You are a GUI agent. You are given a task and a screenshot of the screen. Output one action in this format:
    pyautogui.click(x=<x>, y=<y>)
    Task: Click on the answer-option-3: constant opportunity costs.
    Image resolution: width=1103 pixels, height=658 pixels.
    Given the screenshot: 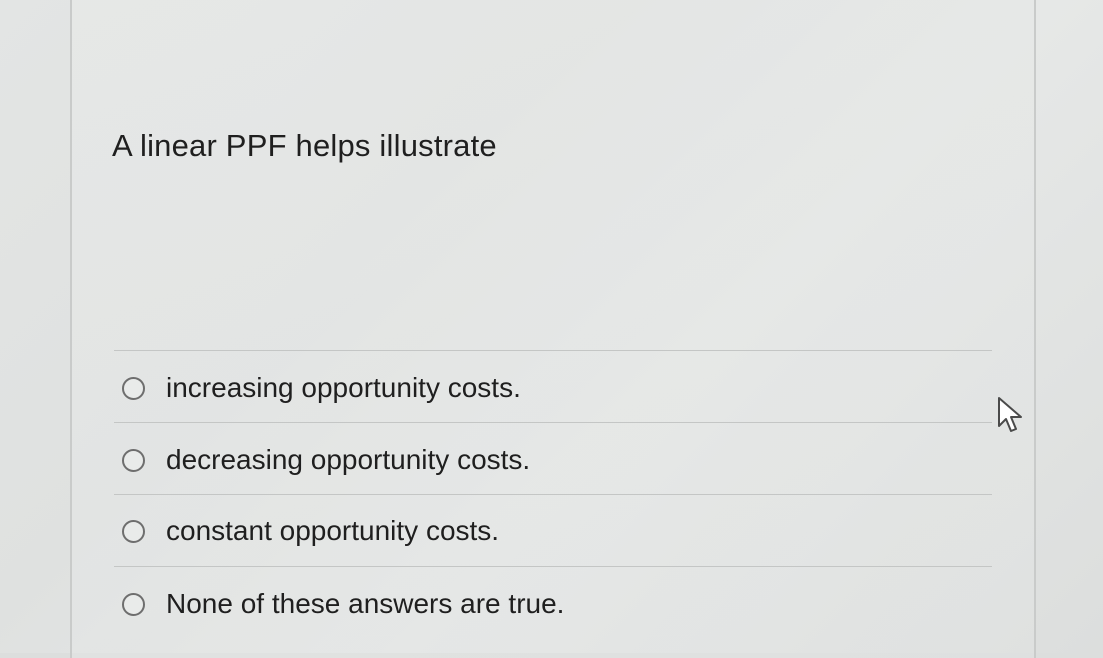 What is the action you would take?
    pyautogui.click(x=310, y=531)
    